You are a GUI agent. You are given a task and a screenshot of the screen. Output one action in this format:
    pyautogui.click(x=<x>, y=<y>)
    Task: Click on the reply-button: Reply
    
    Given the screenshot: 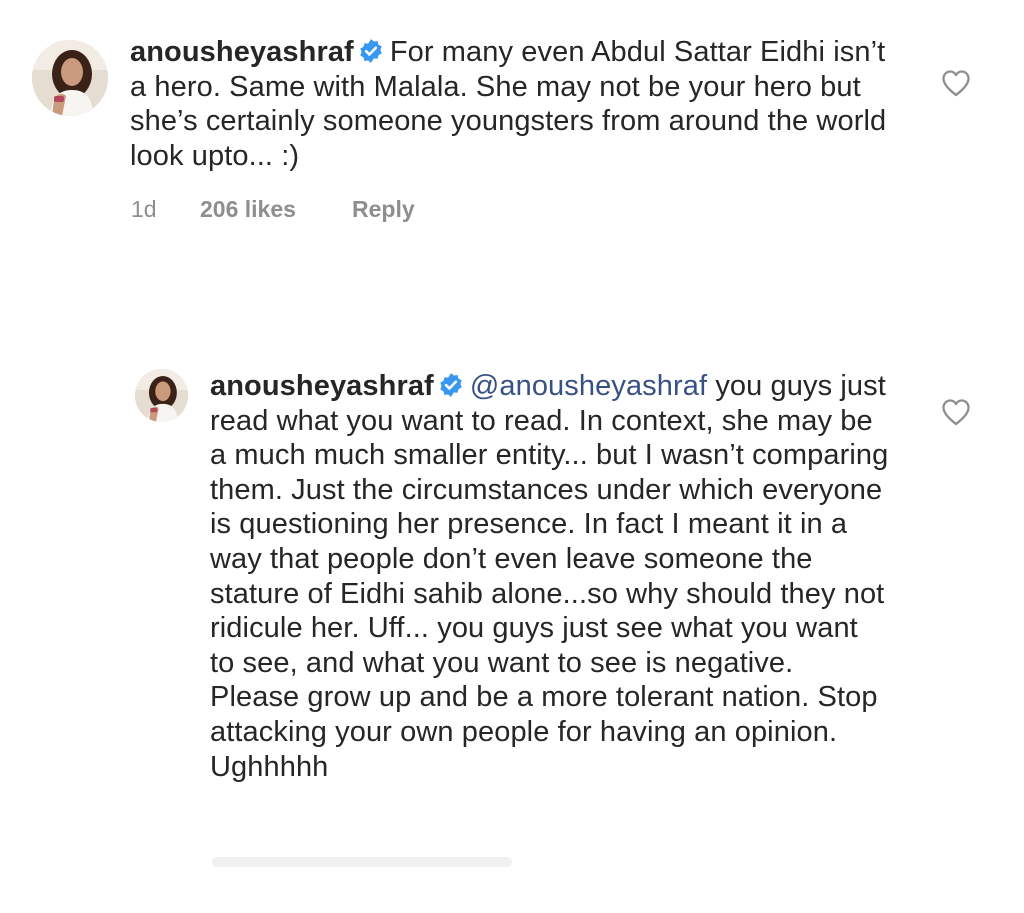 What is the action you would take?
    pyautogui.click(x=383, y=209)
    